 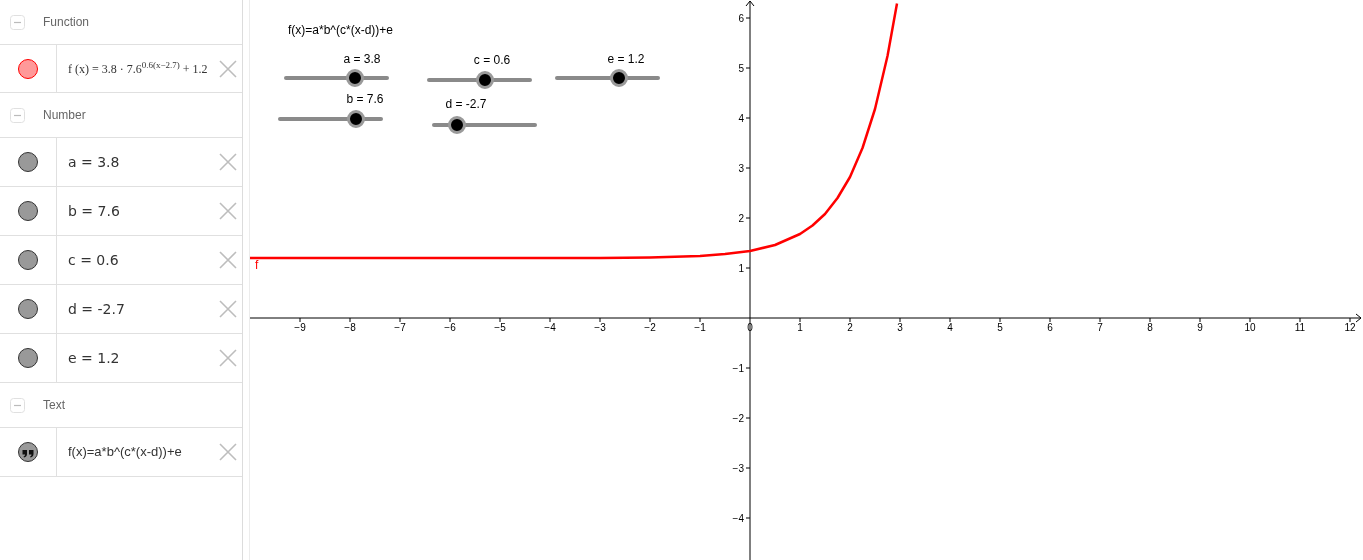 I want to click on group-title: Function, so click(x=66, y=22).